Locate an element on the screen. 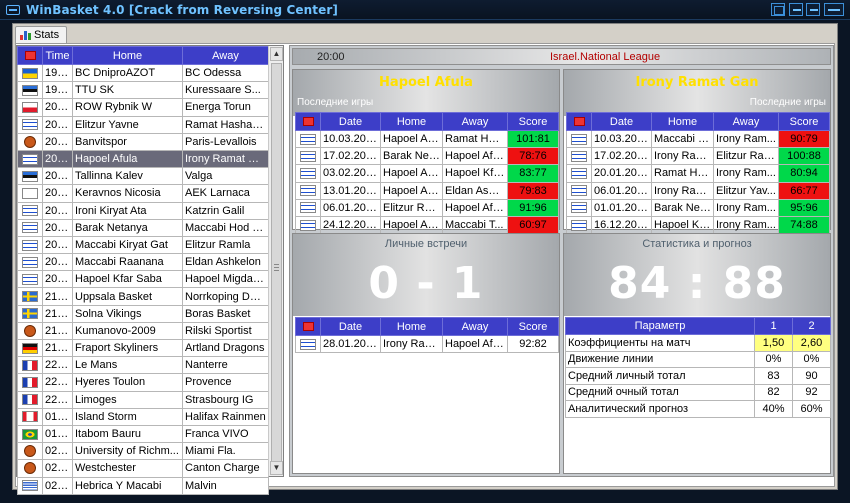 This screenshot has height=503, width=850. minimize-button is located at coordinates (796, 9).